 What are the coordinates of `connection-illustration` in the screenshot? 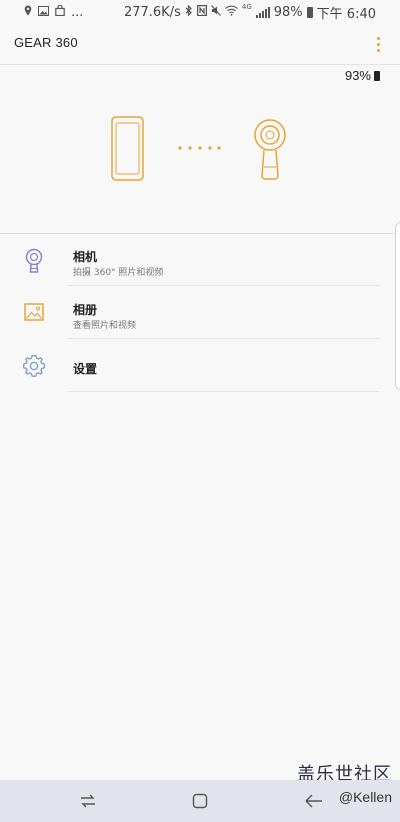 It's located at (200, 150).